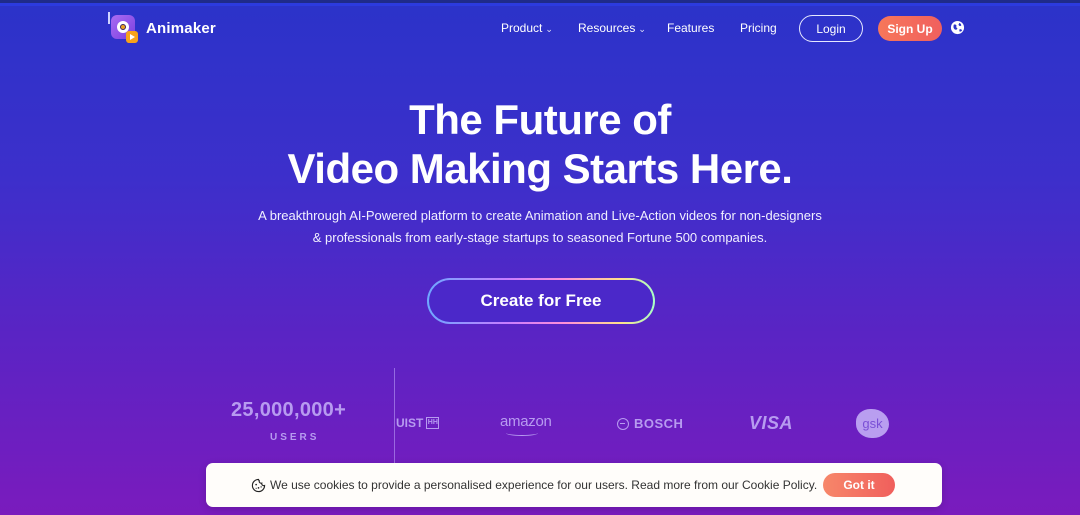 The height and width of the screenshot is (515, 1080). What do you see at coordinates (433, 423) in the screenshot?
I see `client-logo-badge: HH` at bounding box center [433, 423].